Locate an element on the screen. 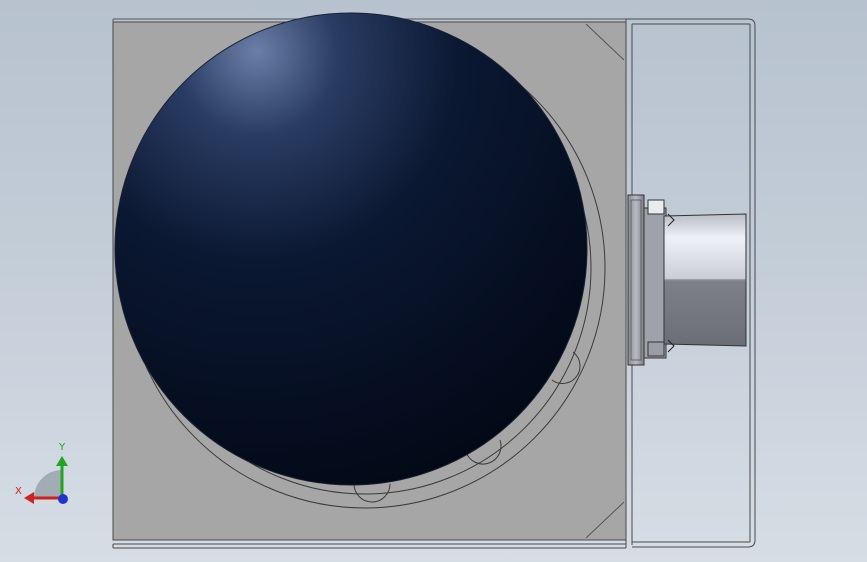 This screenshot has height=562, width=867. triad-x-label: X is located at coordinates (18, 491).